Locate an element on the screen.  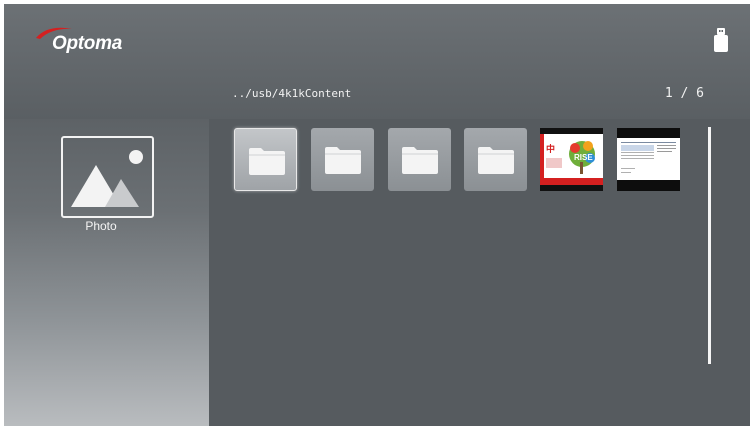
image-thumbnail is located at coordinates (648, 159).